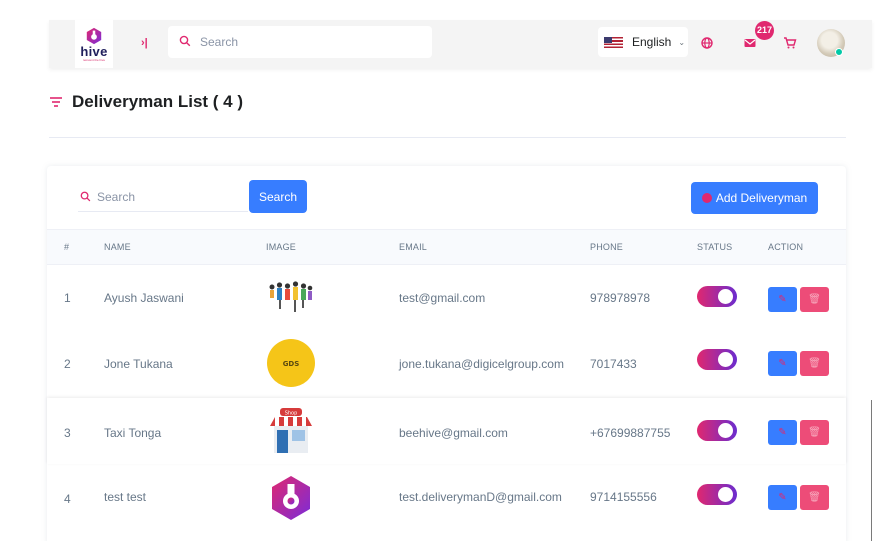  Describe the element at coordinates (446, 247) in the screenshot. I see `table-header: # NAME IMAGE EMAIL PHONE STATUS ACTION` at that location.